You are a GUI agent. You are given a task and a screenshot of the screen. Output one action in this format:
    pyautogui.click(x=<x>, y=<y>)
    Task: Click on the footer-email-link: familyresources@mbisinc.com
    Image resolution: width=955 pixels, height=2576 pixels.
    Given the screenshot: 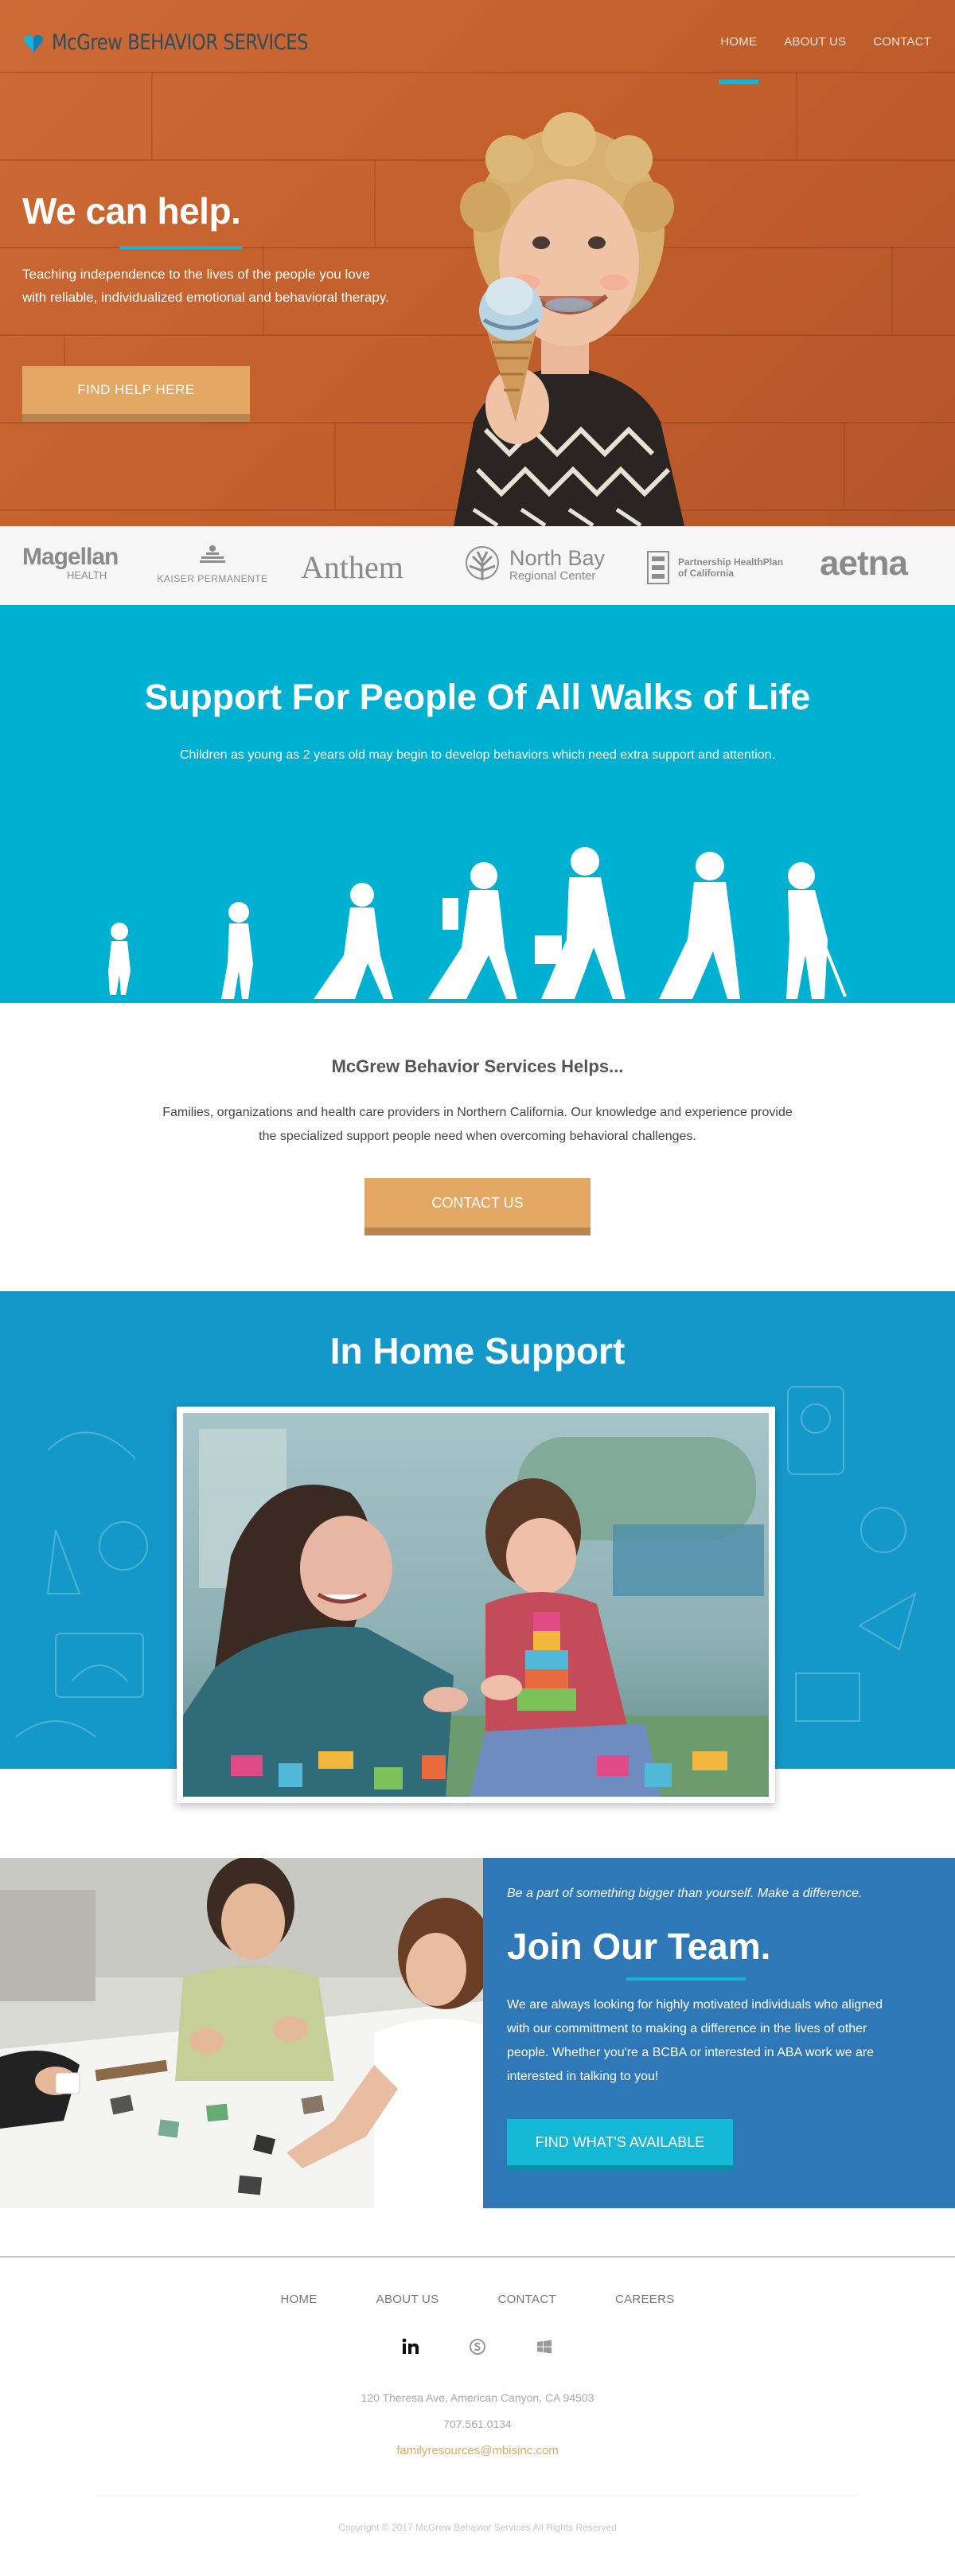 What is the action you would take?
    pyautogui.click(x=477, y=2450)
    